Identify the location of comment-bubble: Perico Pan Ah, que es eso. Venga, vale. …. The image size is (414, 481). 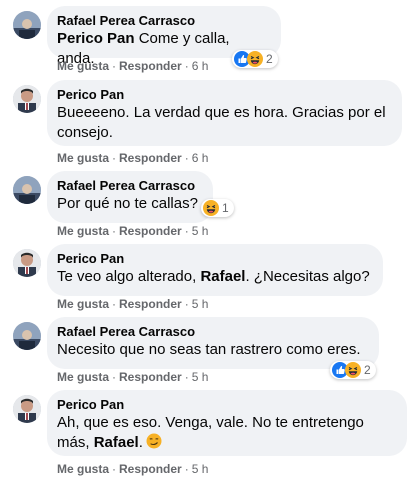
(227, 423).